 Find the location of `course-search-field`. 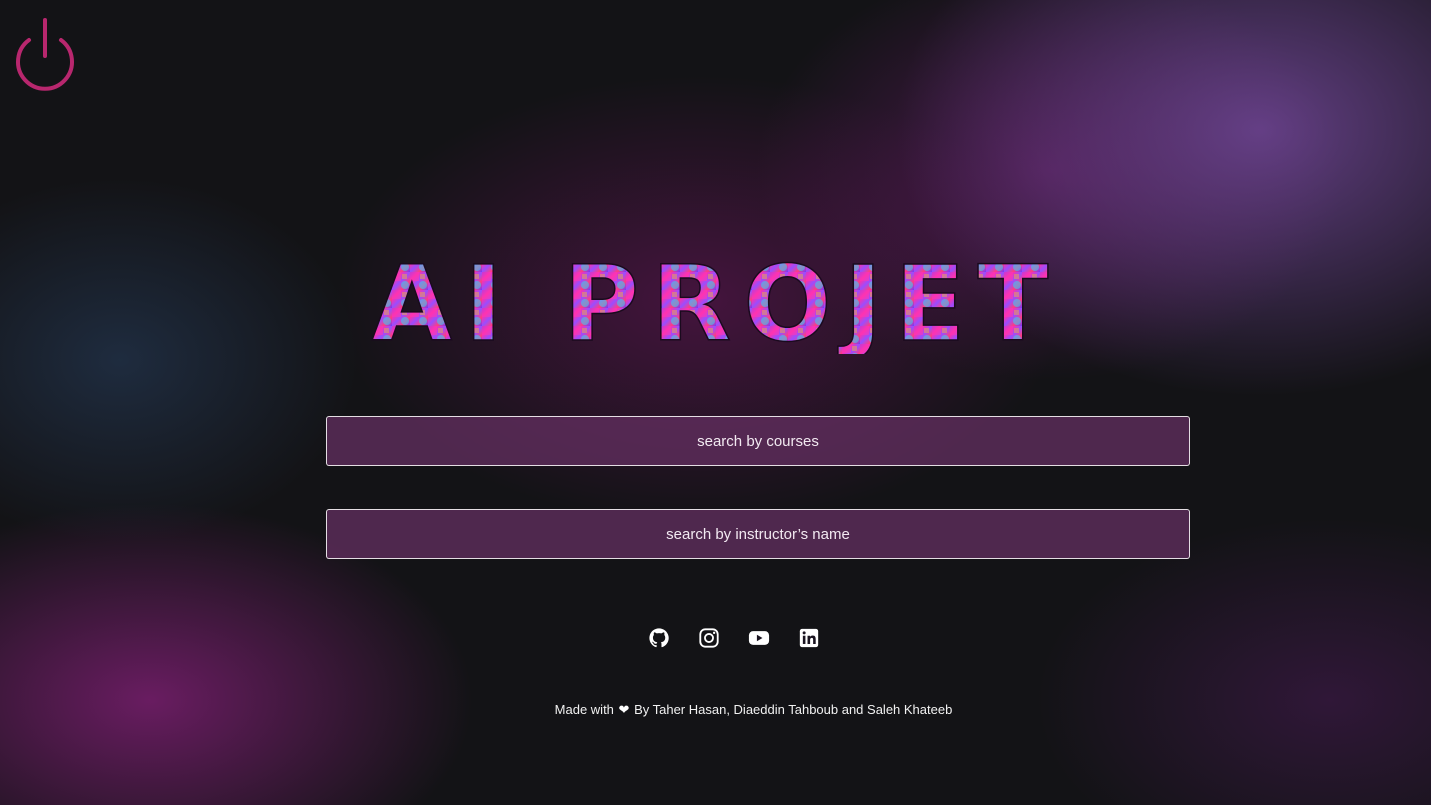

course-search-field is located at coordinates (758, 441).